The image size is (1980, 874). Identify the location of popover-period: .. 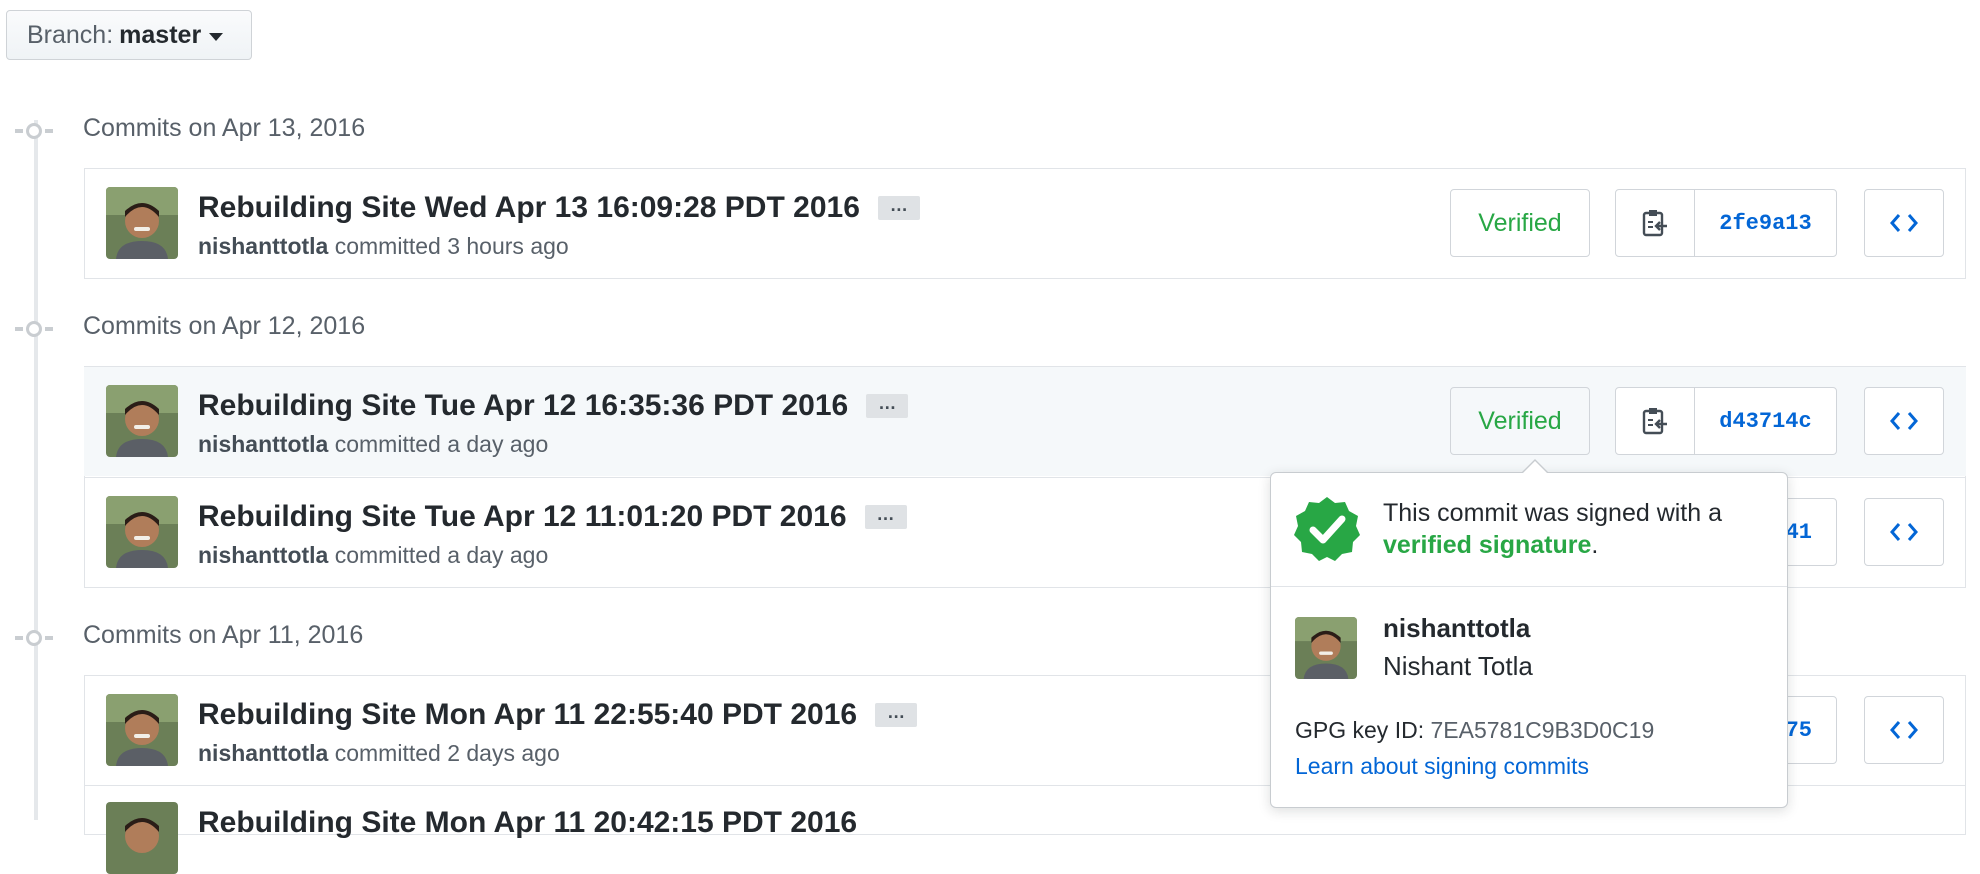
(1595, 545).